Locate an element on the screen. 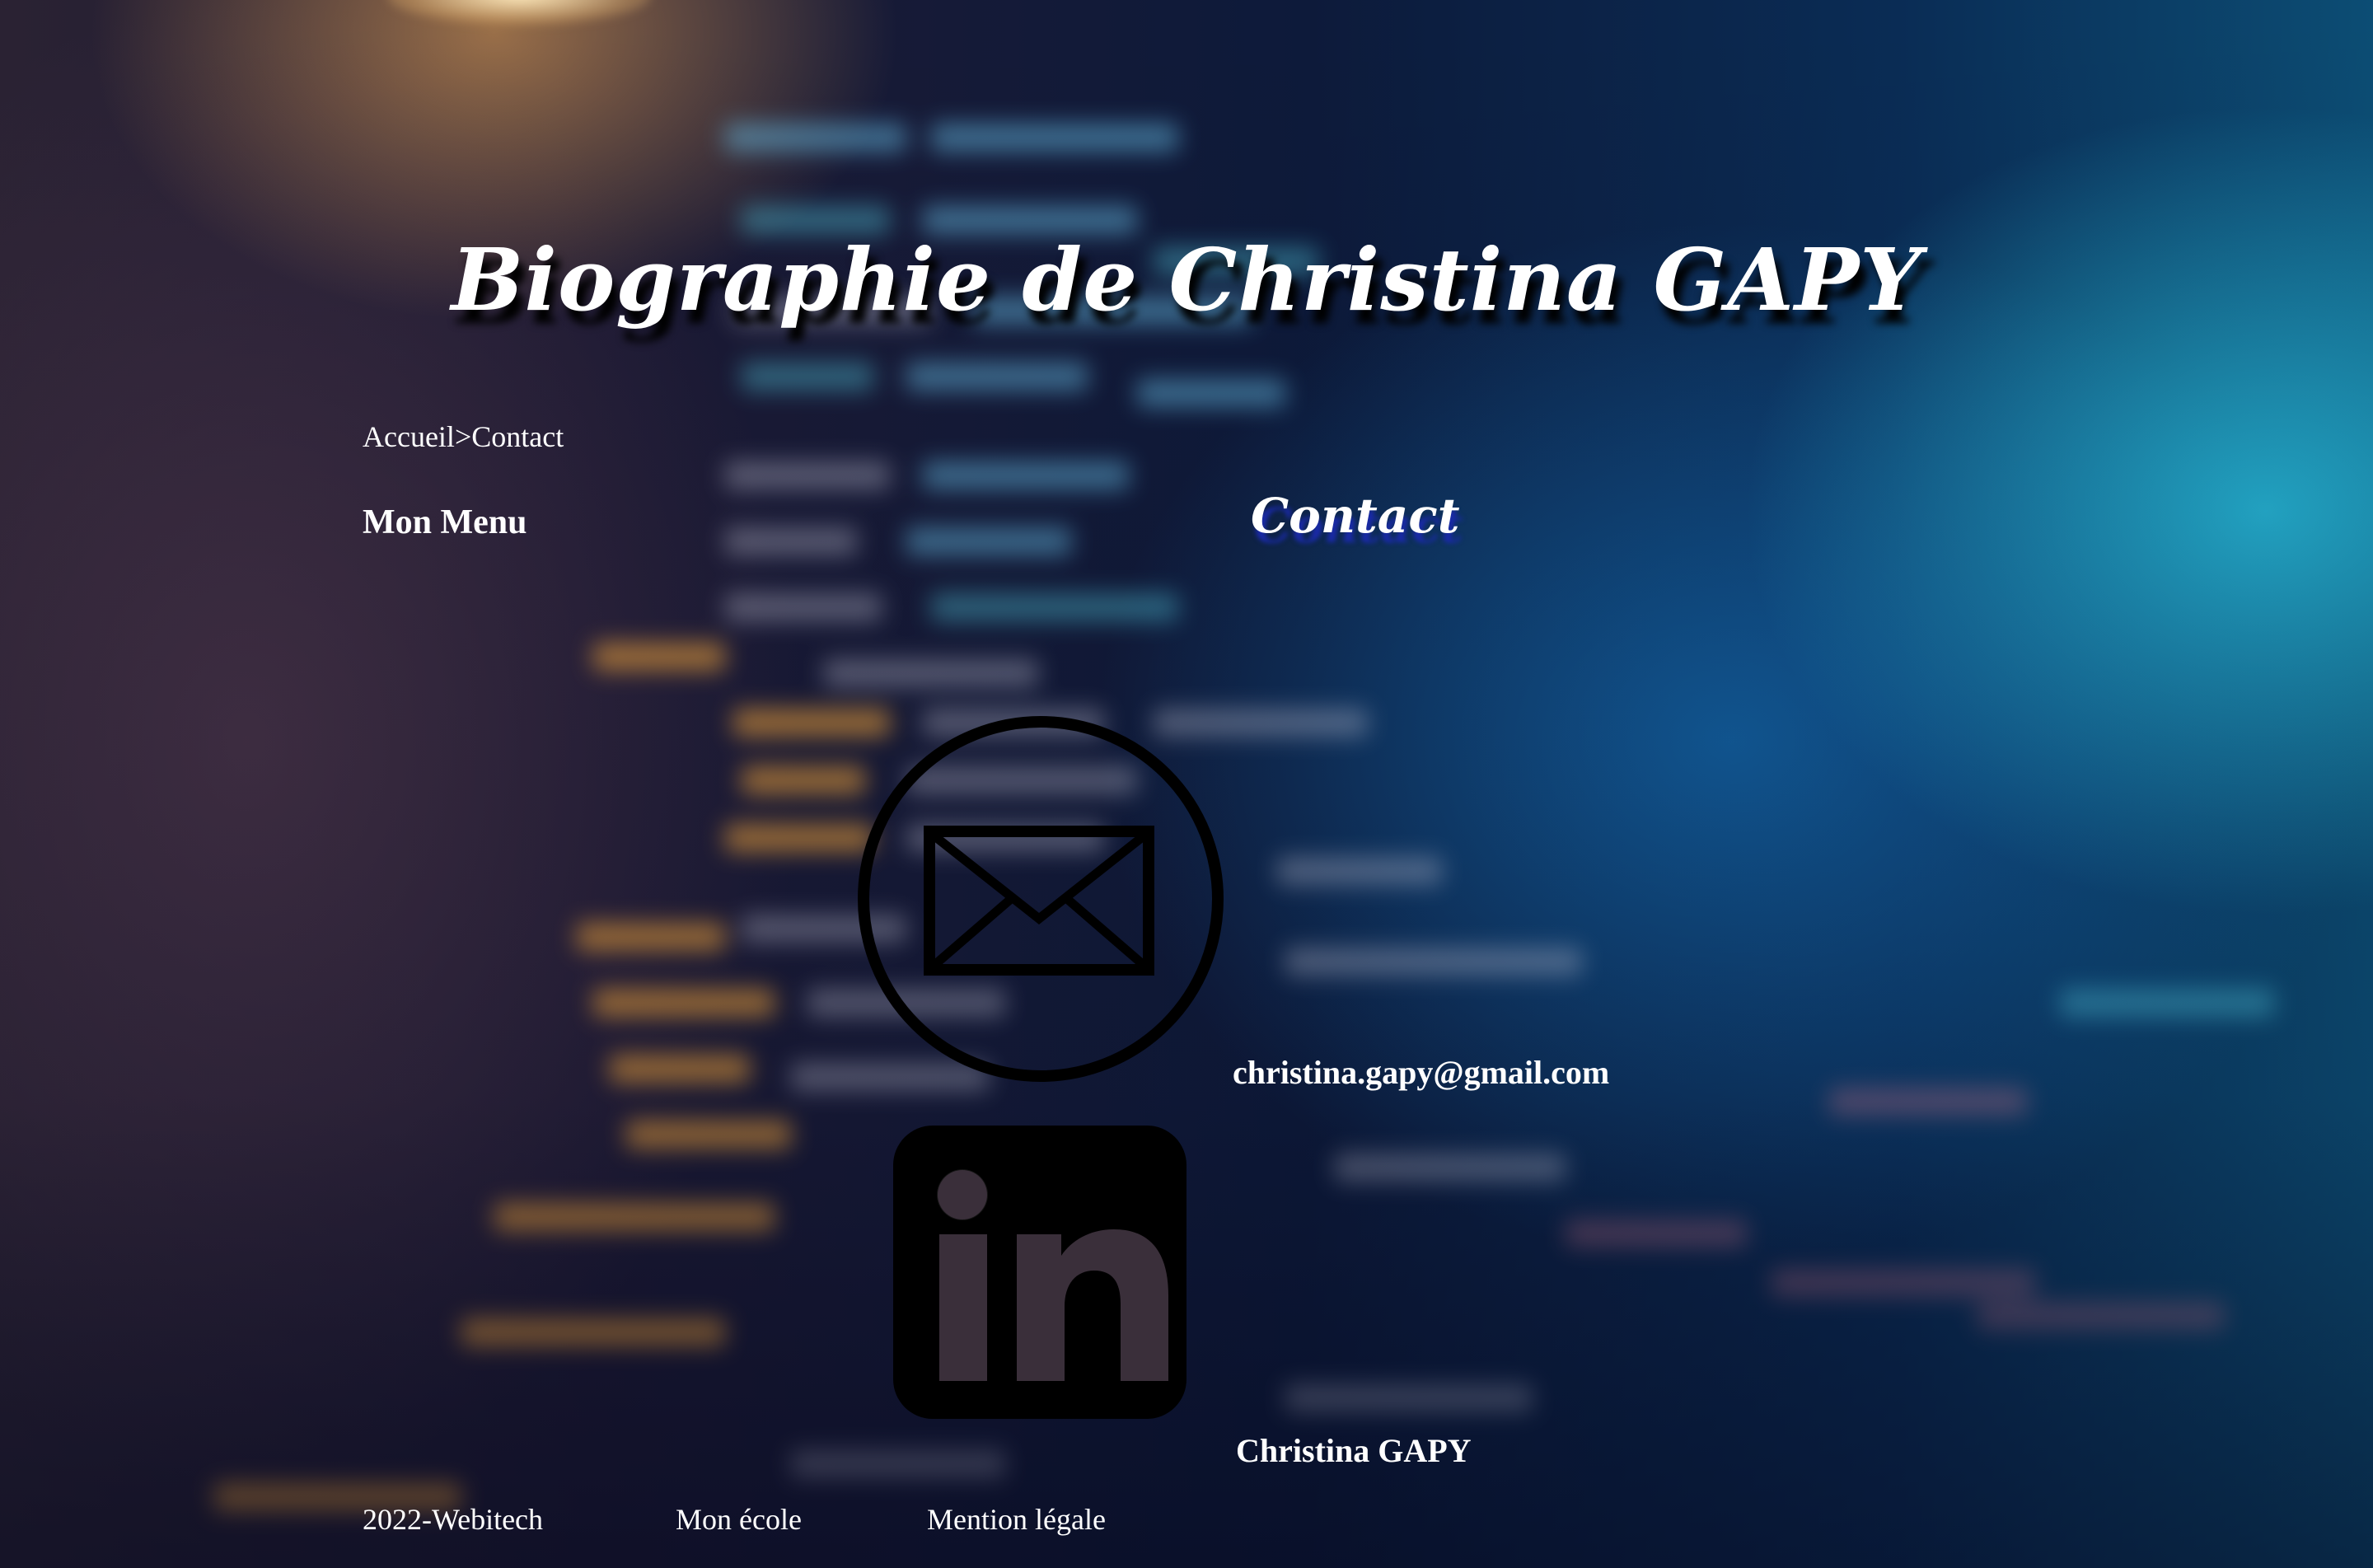 This screenshot has height=1568, width=2373. footer-link-mention-legale: Mention légale is located at coordinates (1017, 1519).